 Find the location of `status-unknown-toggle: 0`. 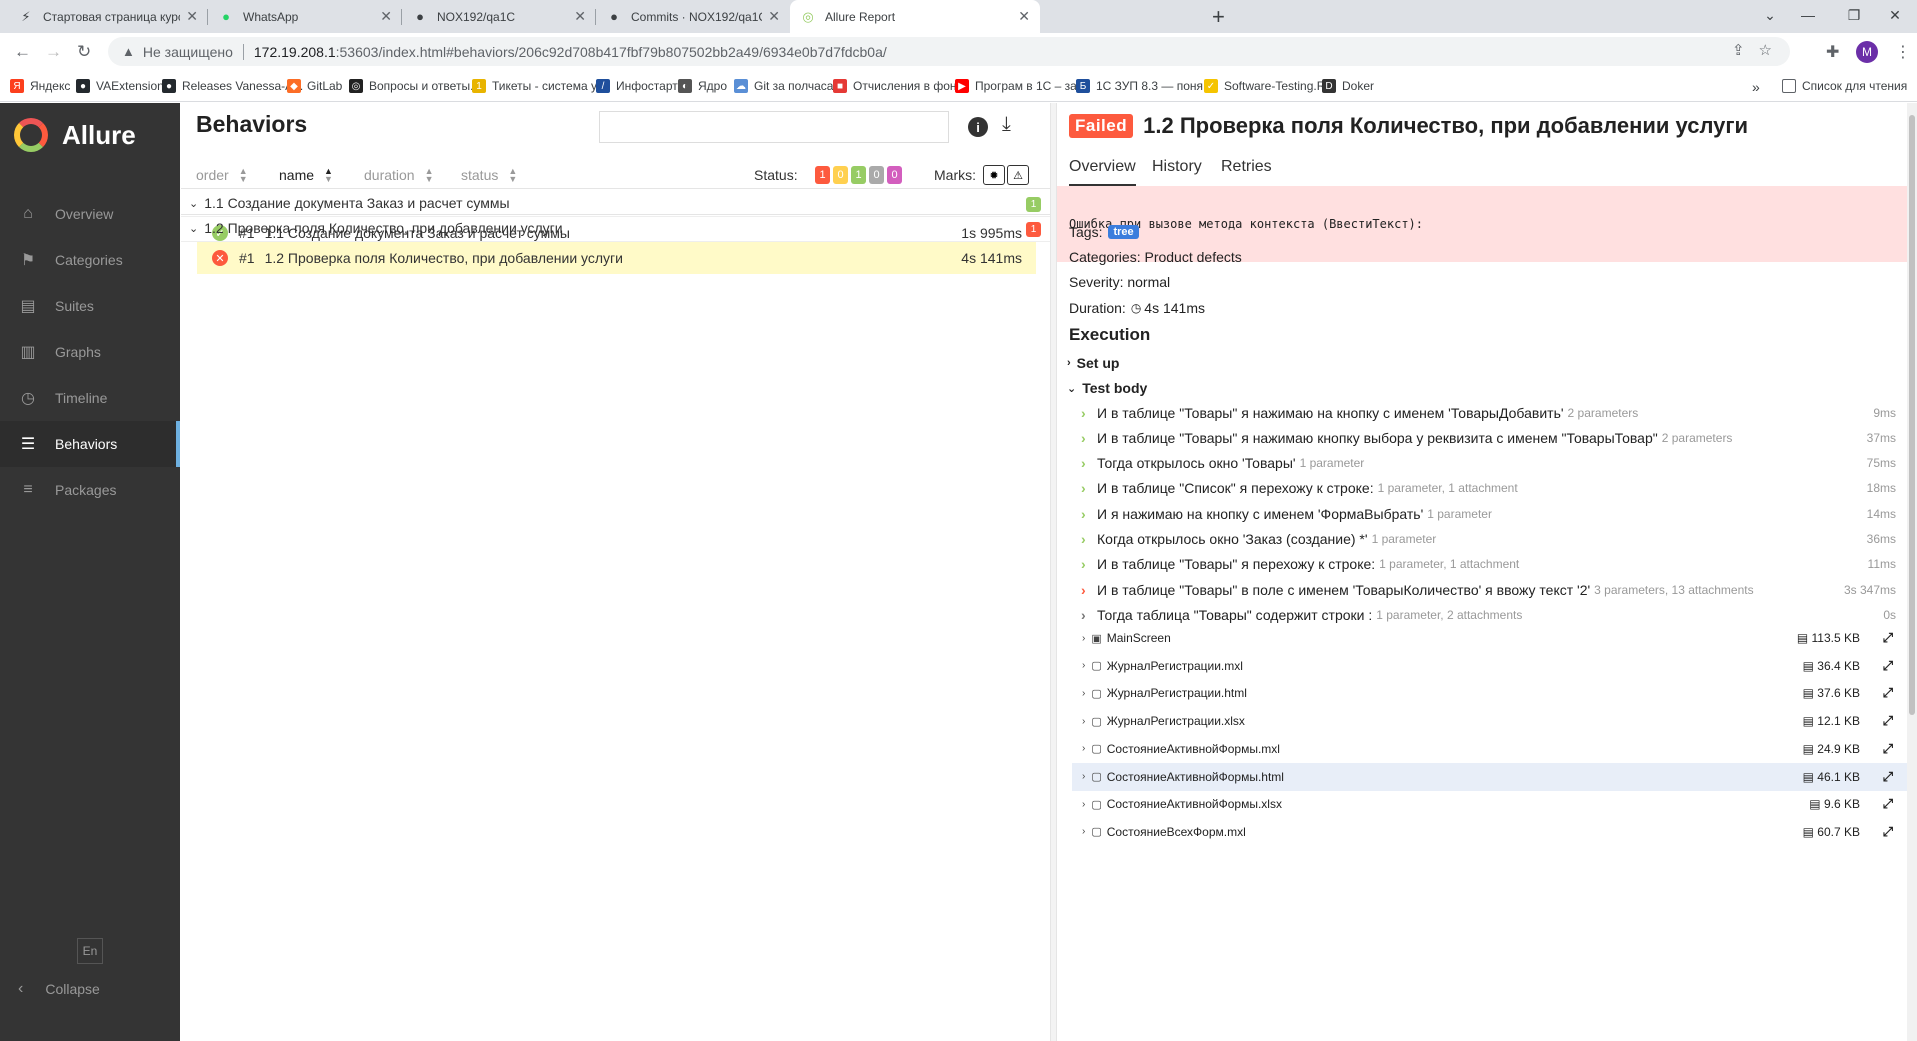

status-unknown-toggle: 0 is located at coordinates (894, 175).